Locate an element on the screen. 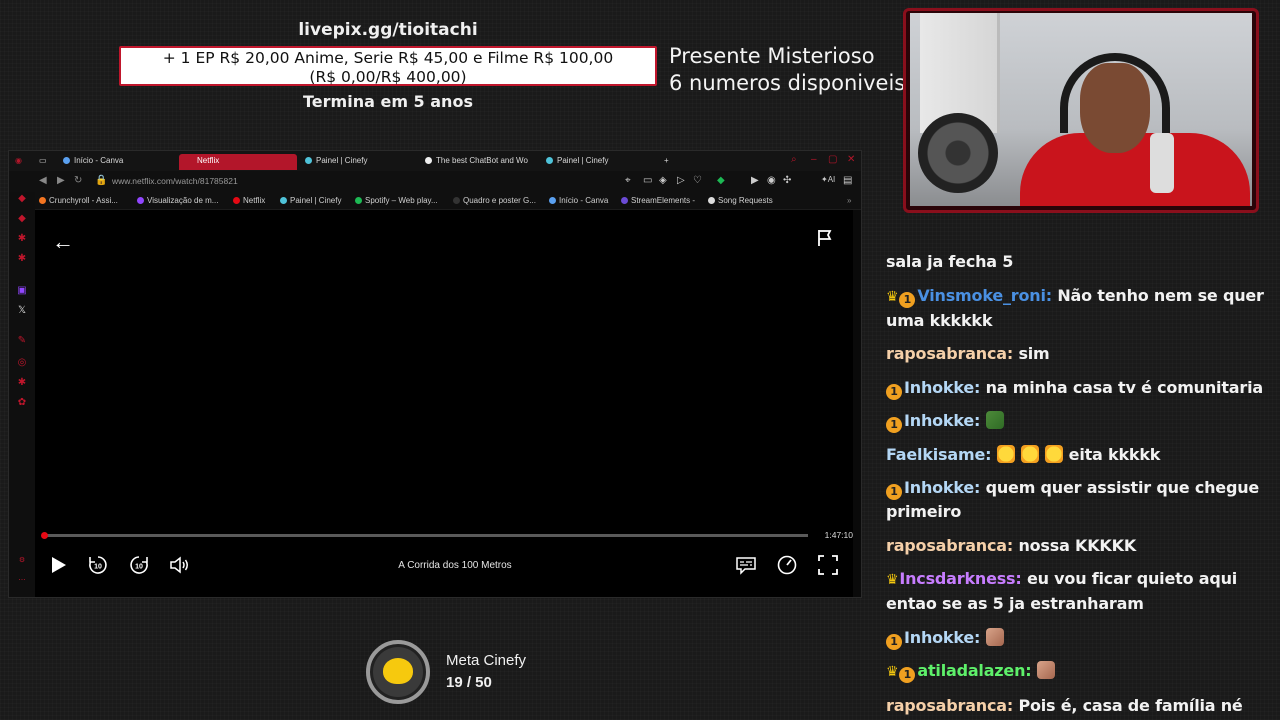  play-button is located at coordinates (58, 565).